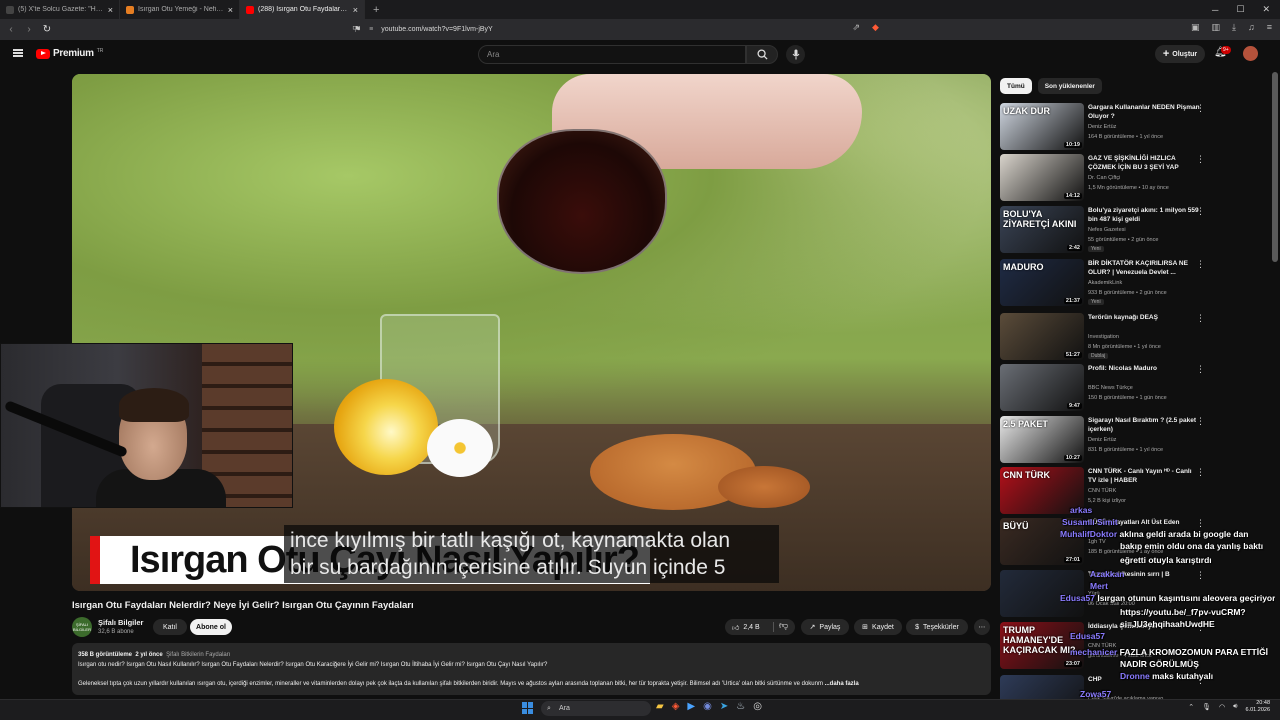 Image resolution: width=1280 pixels, height=720 pixels. What do you see at coordinates (612, 54) in the screenshot?
I see `search-input: Ara` at bounding box center [612, 54].